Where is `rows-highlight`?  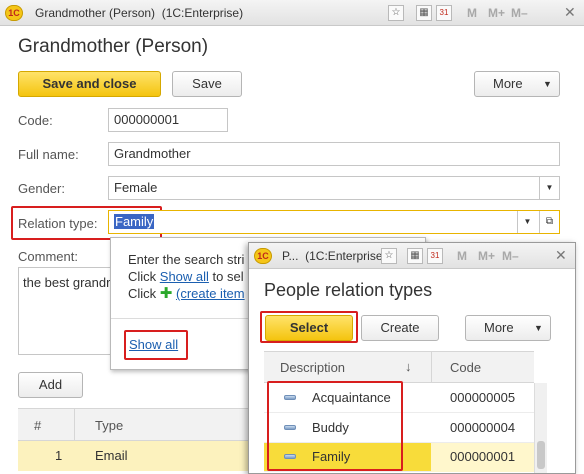 rows-highlight is located at coordinates (335, 426).